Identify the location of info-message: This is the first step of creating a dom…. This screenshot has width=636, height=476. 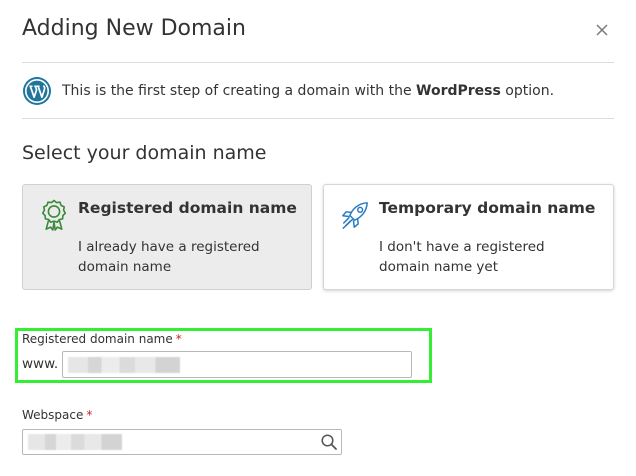
(318, 91).